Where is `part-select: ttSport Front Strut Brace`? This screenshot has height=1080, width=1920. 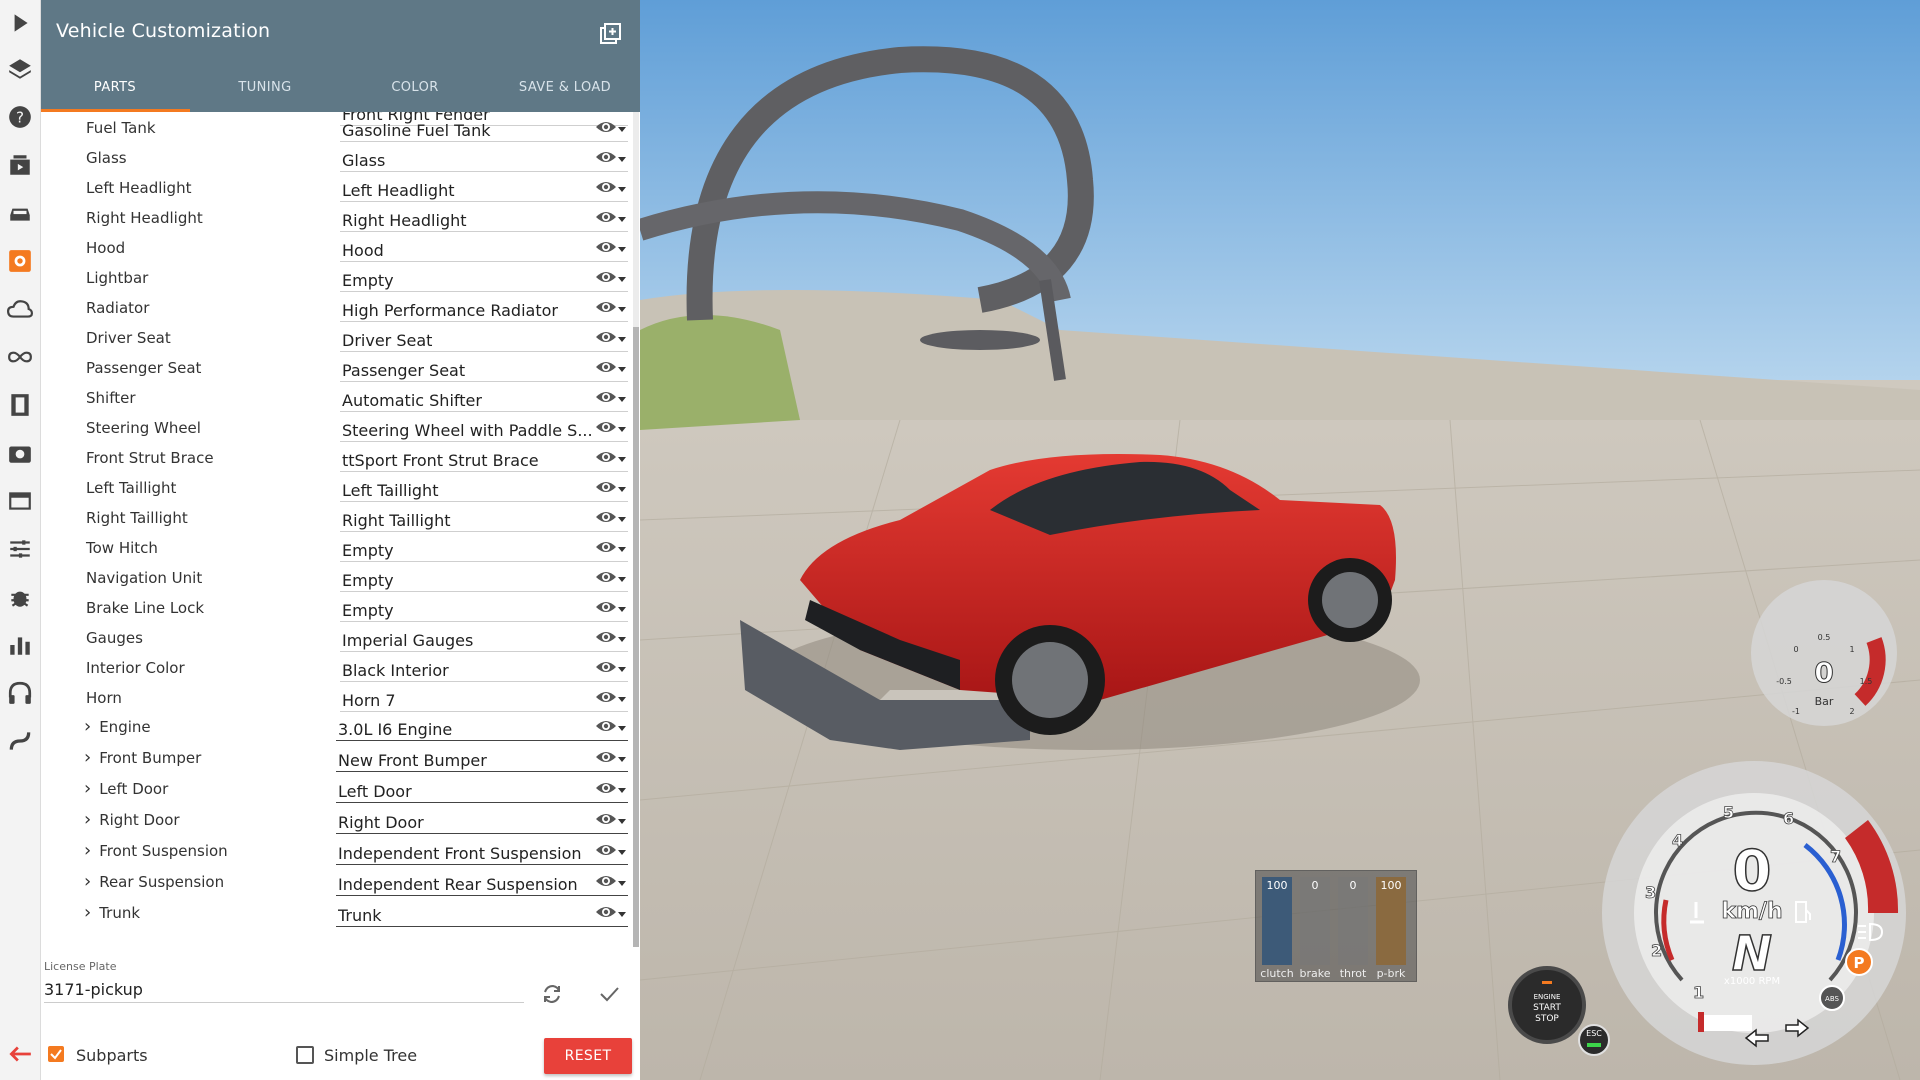
part-select: ttSport Front Strut Brace is located at coordinates (484, 459).